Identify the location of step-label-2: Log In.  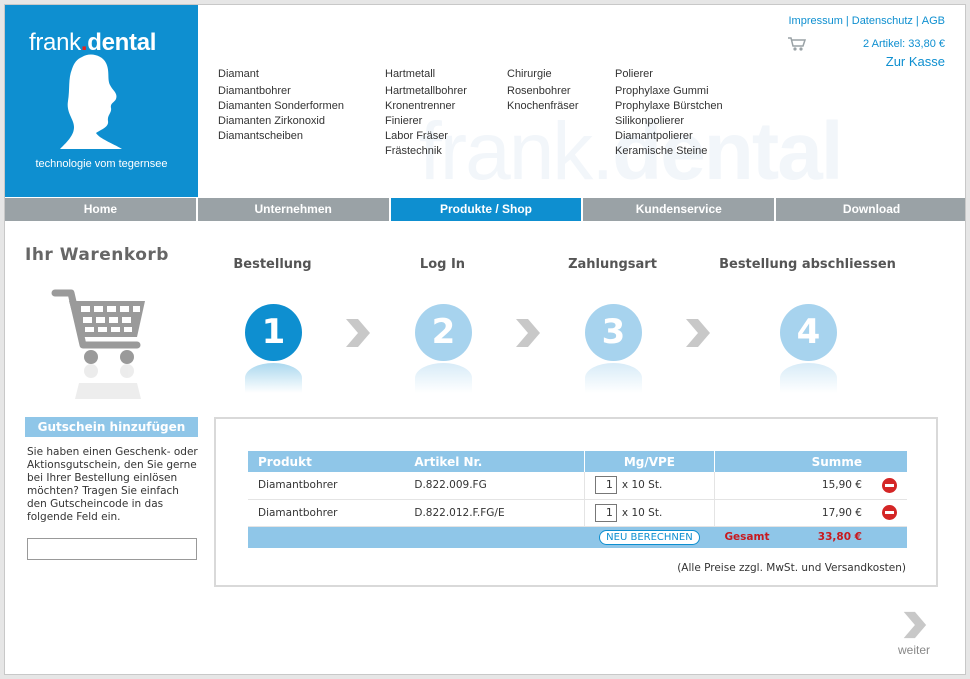
(442, 264).